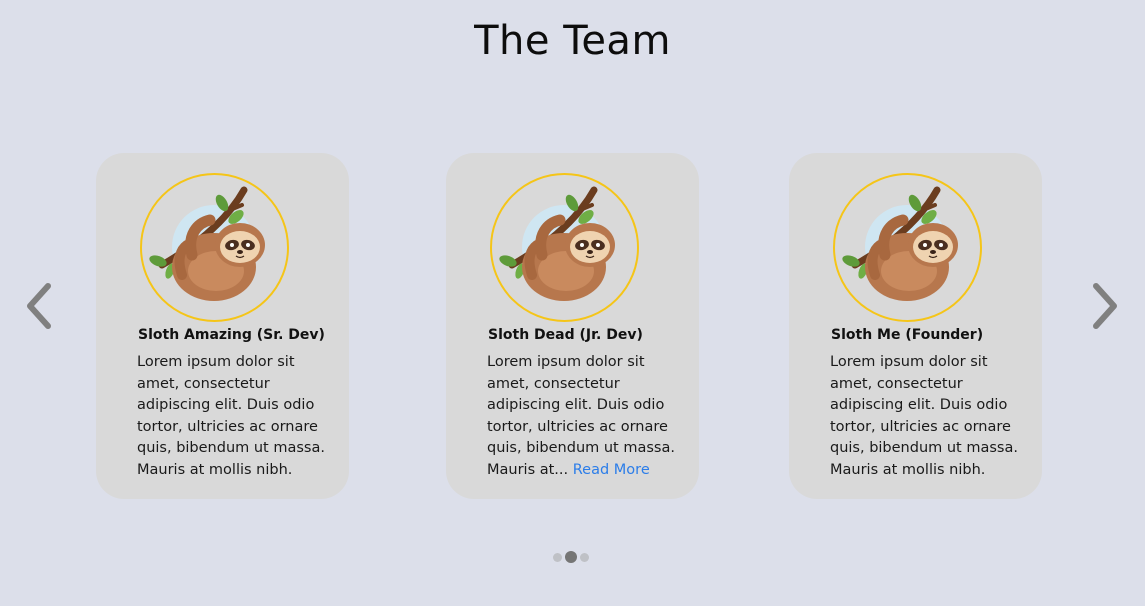 The image size is (1145, 606). Describe the element at coordinates (572, 41) in the screenshot. I see `page-title: The Team` at that location.